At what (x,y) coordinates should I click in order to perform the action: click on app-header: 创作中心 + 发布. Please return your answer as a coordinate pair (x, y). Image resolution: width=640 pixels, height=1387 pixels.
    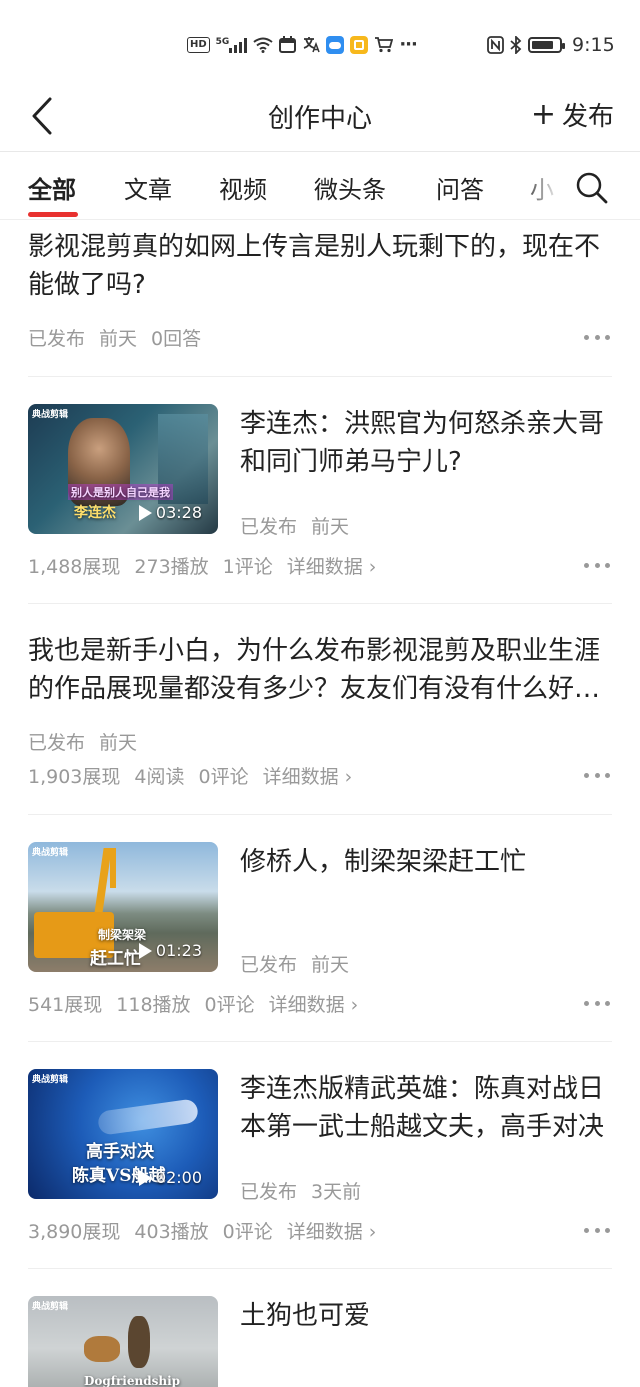
    Looking at the image, I should click on (320, 116).